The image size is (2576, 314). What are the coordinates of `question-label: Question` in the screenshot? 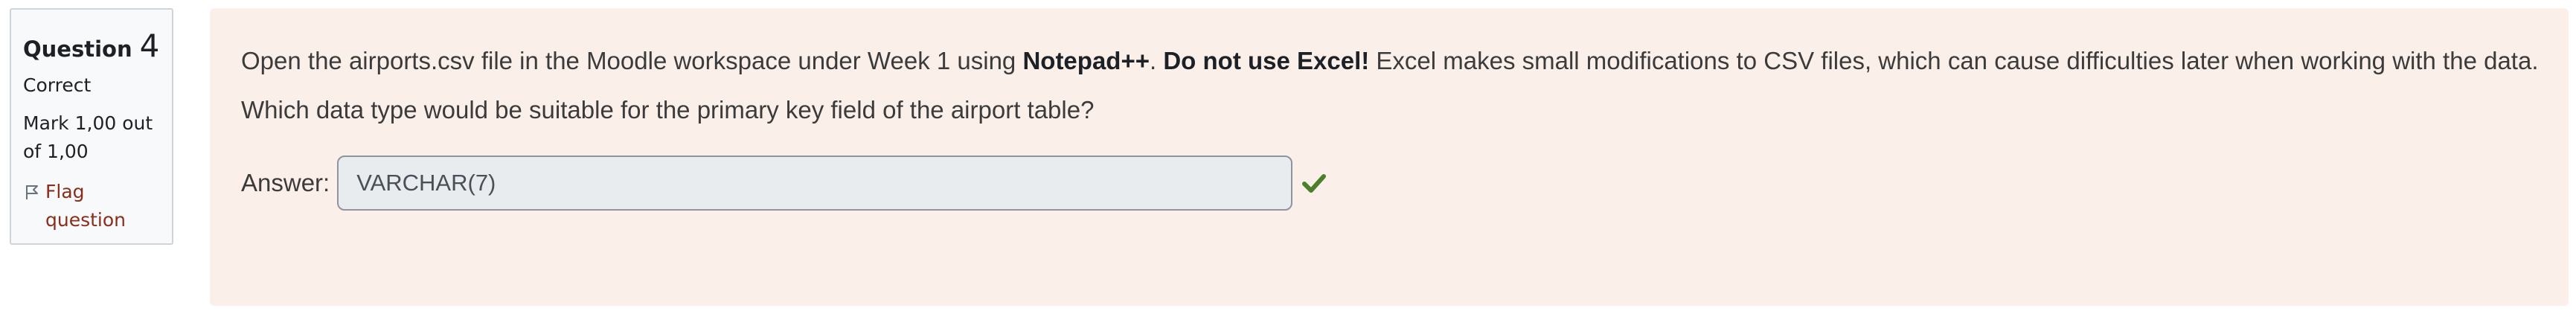 It's located at (78, 49).